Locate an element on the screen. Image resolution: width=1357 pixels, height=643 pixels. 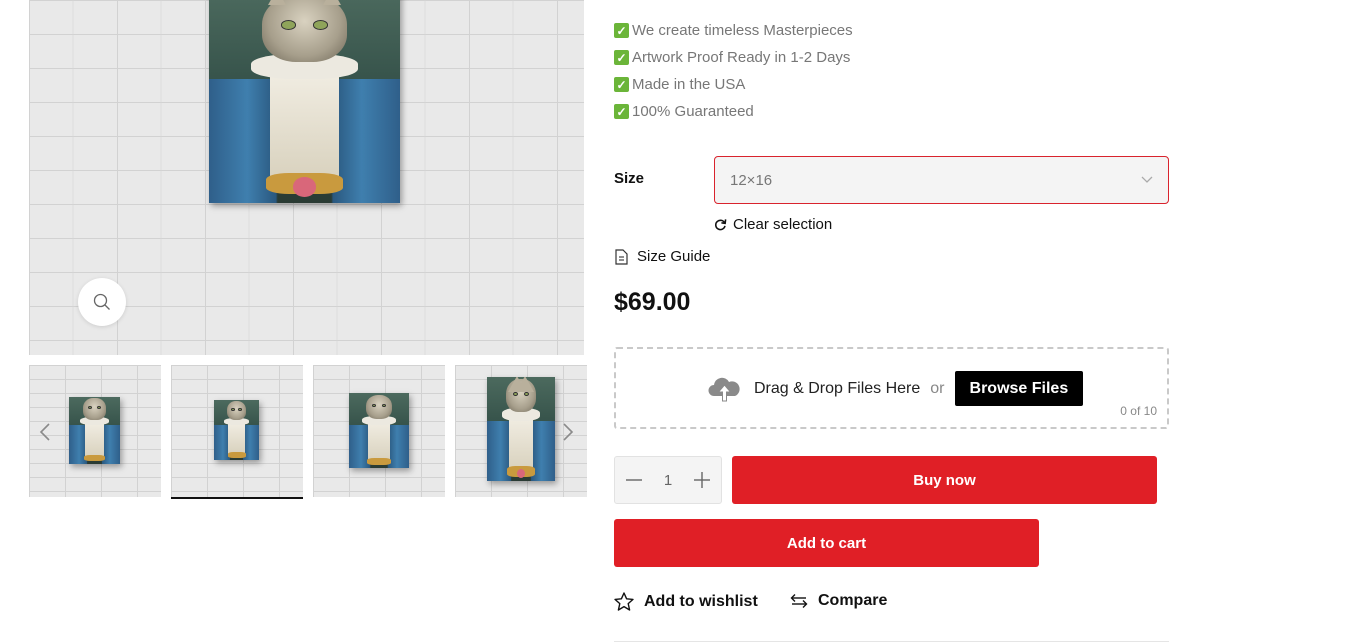
add-to-wishlist-button: Add to wishlist is located at coordinates (686, 601).